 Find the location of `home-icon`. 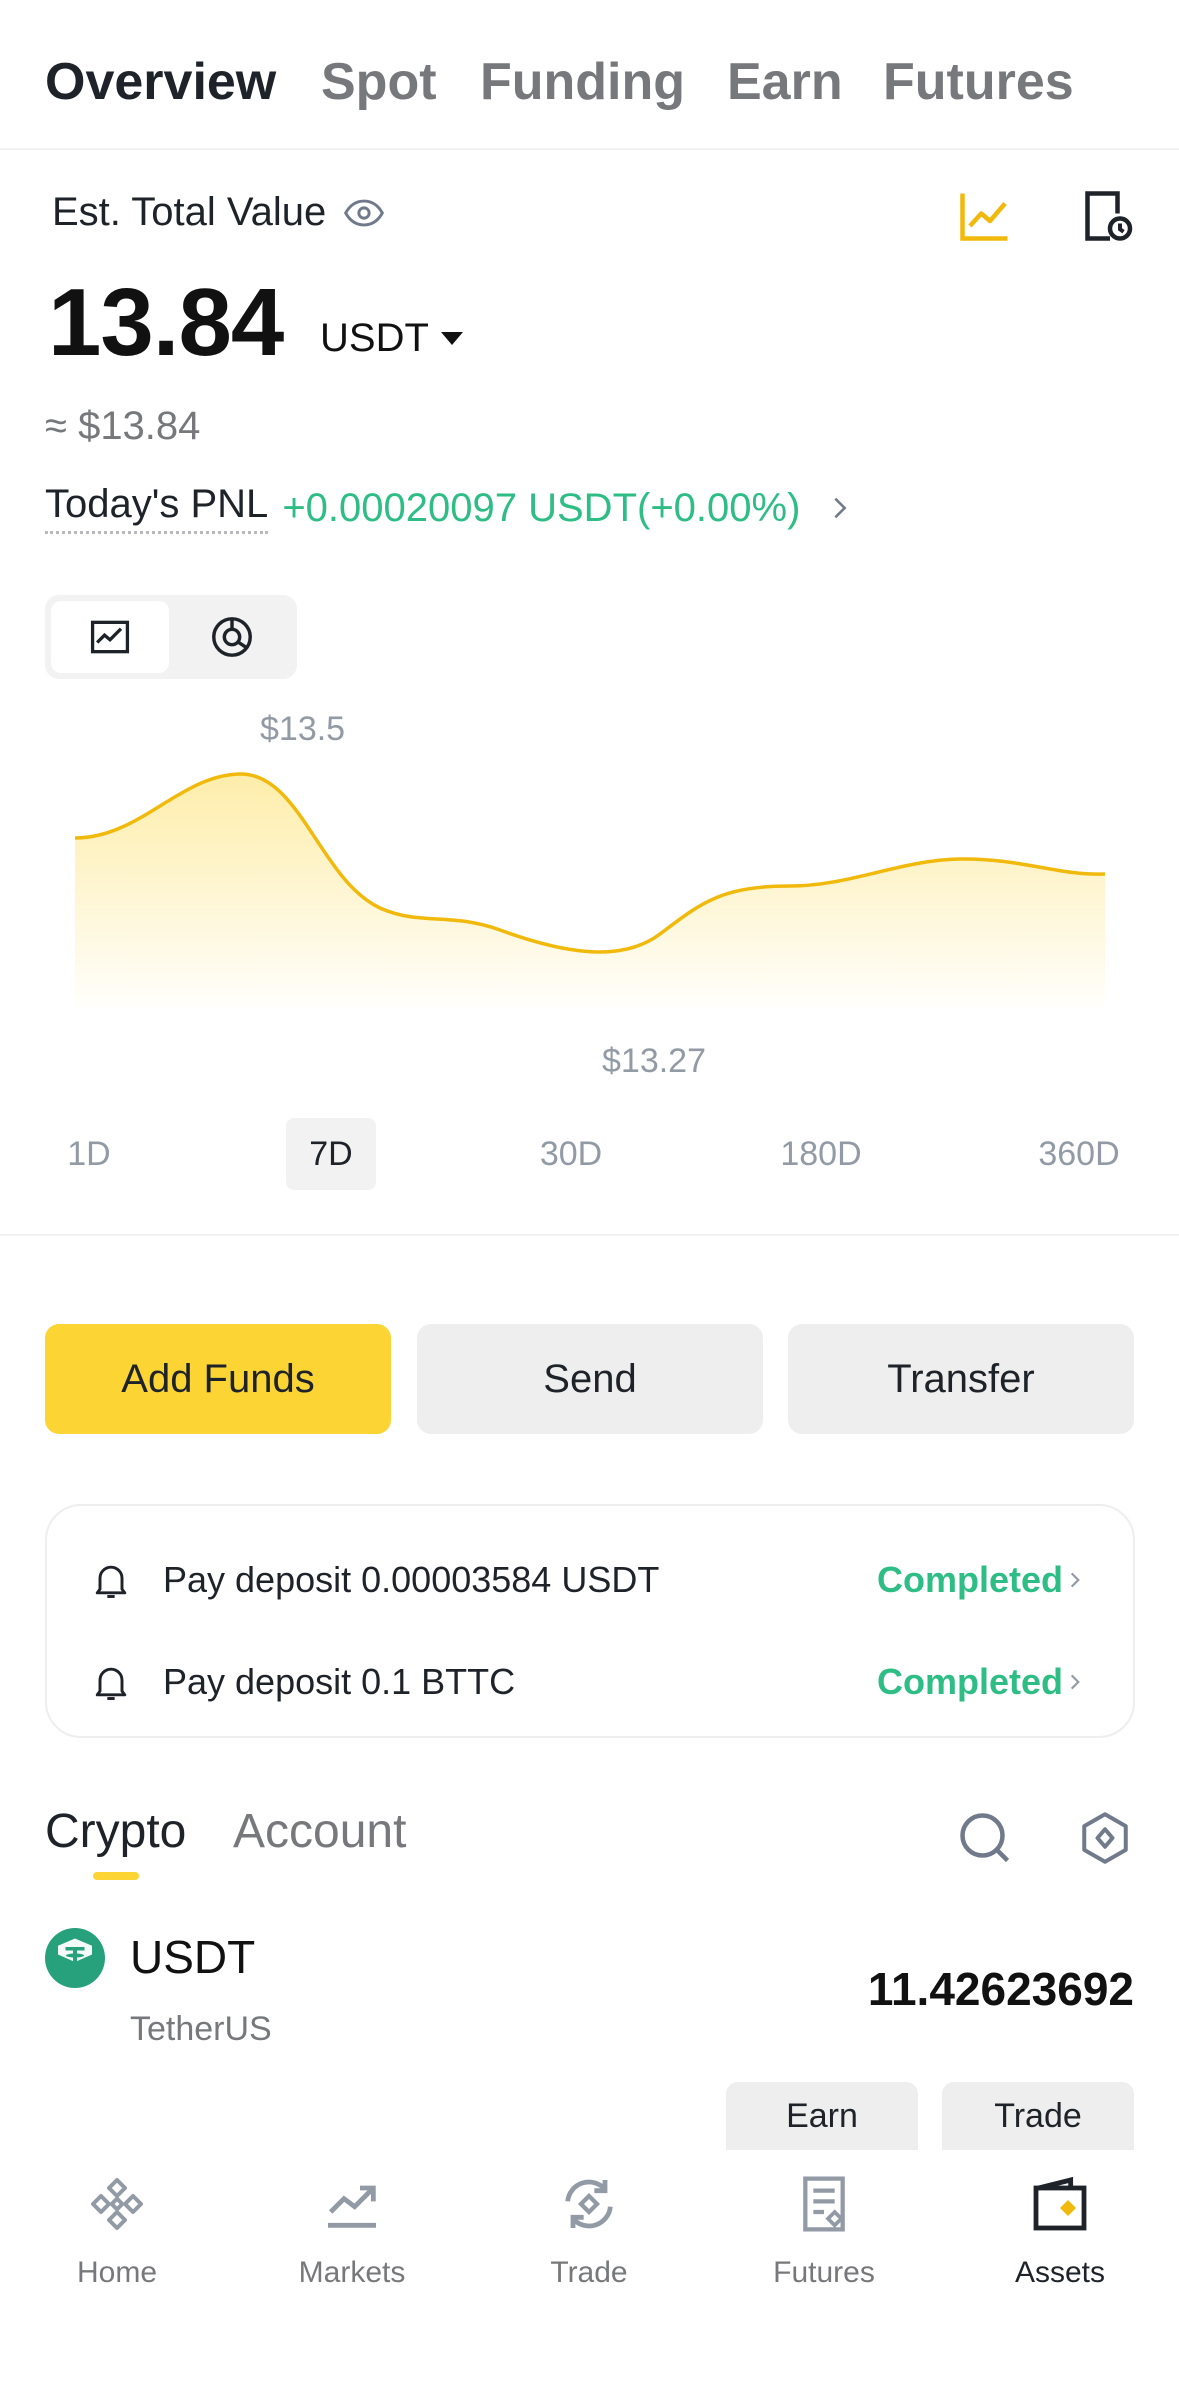

home-icon is located at coordinates (117, 2204).